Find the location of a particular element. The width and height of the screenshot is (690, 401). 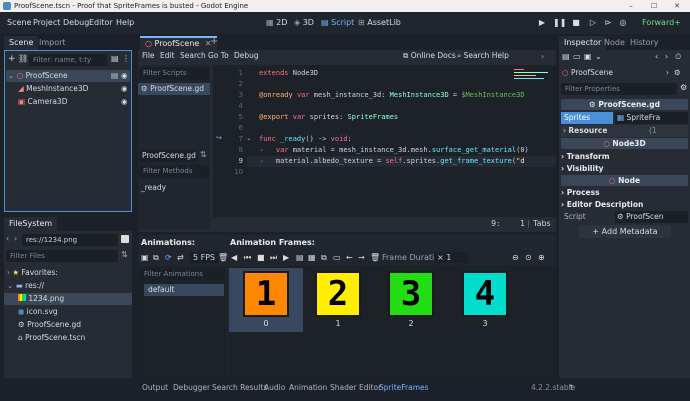

scene-filter-input: Filter: name, t:ty is located at coordinates (68, 60).